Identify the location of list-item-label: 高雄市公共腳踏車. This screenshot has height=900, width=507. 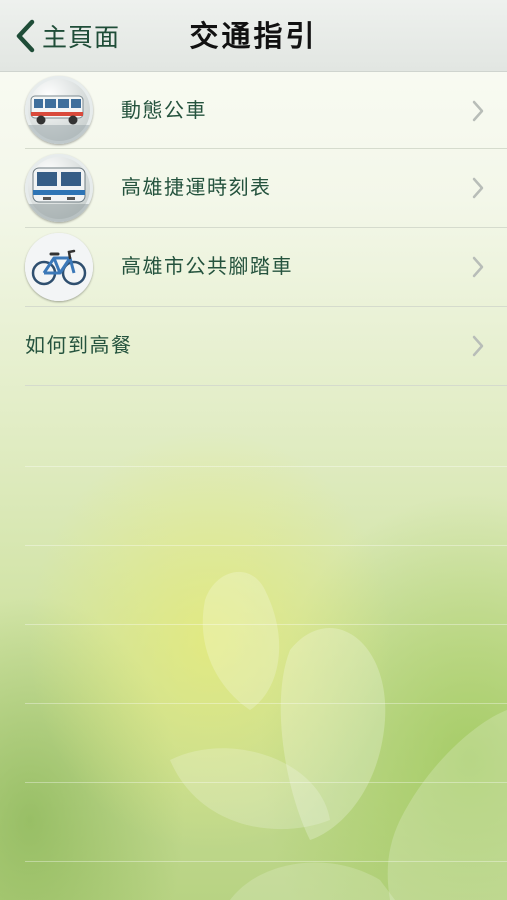
(207, 266).